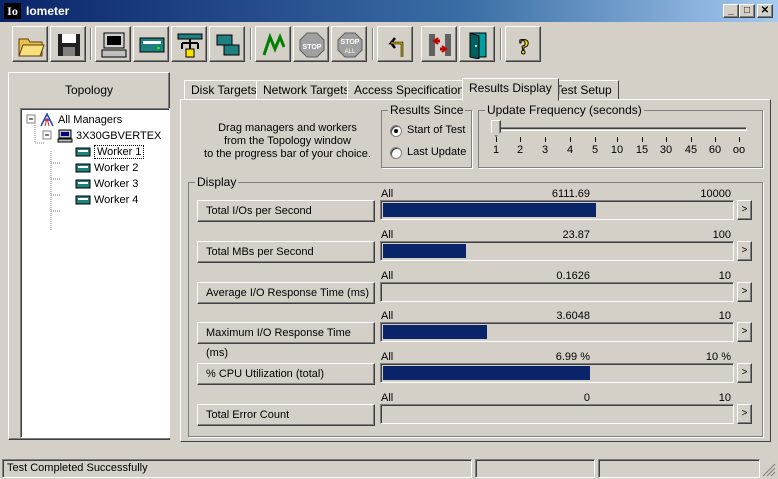 Image resolution: width=778 pixels, height=479 pixels. What do you see at coordinates (619, 129) in the screenshot?
I see `frequency-slider-track` at bounding box center [619, 129].